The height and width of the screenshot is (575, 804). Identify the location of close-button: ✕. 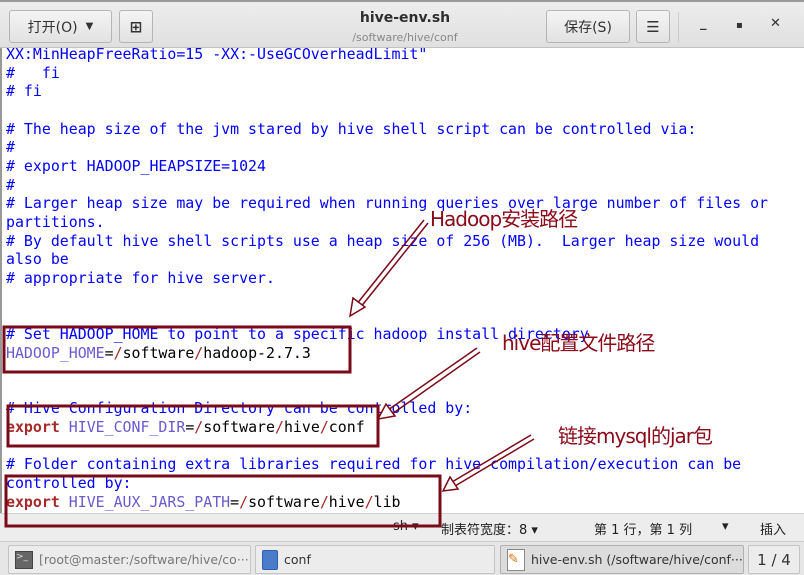
(775, 23).